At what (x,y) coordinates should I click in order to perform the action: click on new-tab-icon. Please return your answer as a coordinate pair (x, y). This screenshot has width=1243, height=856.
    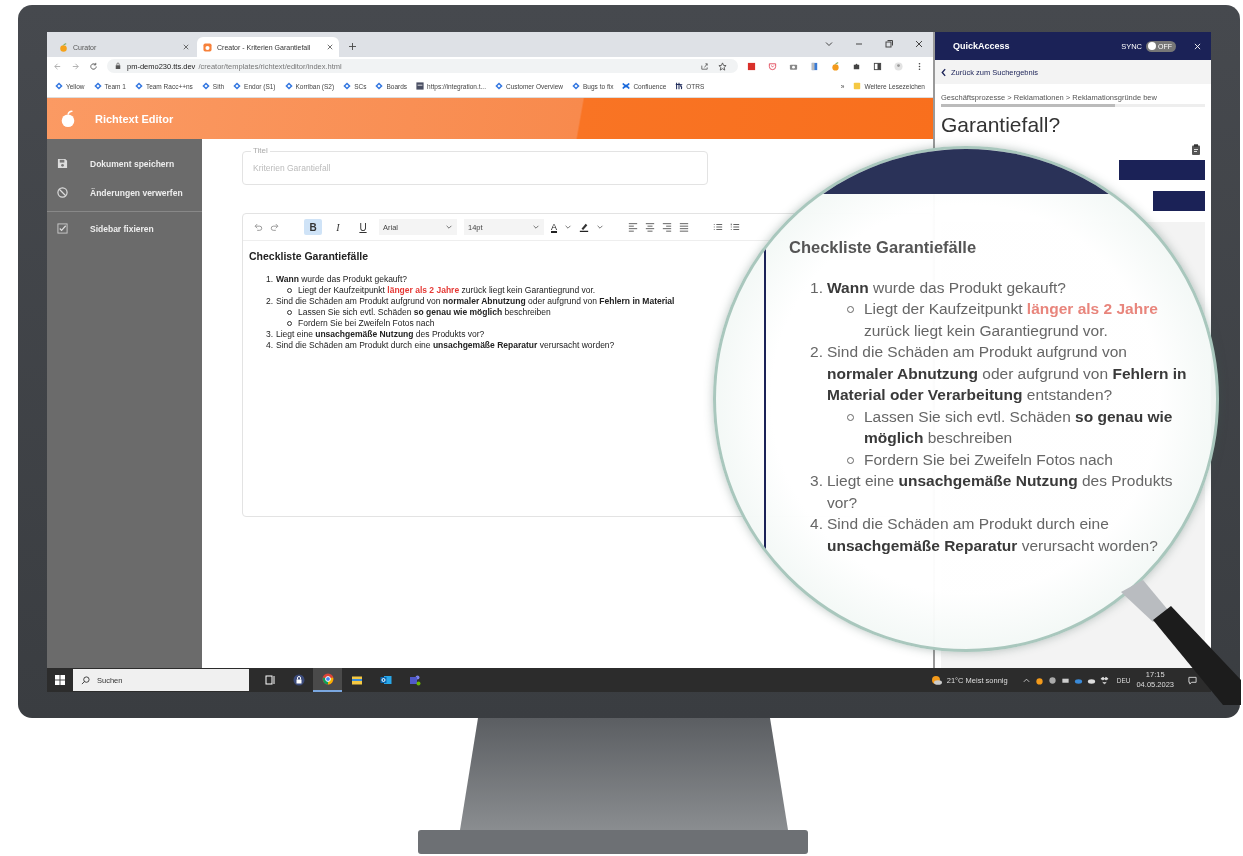
    Looking at the image, I should click on (352, 46).